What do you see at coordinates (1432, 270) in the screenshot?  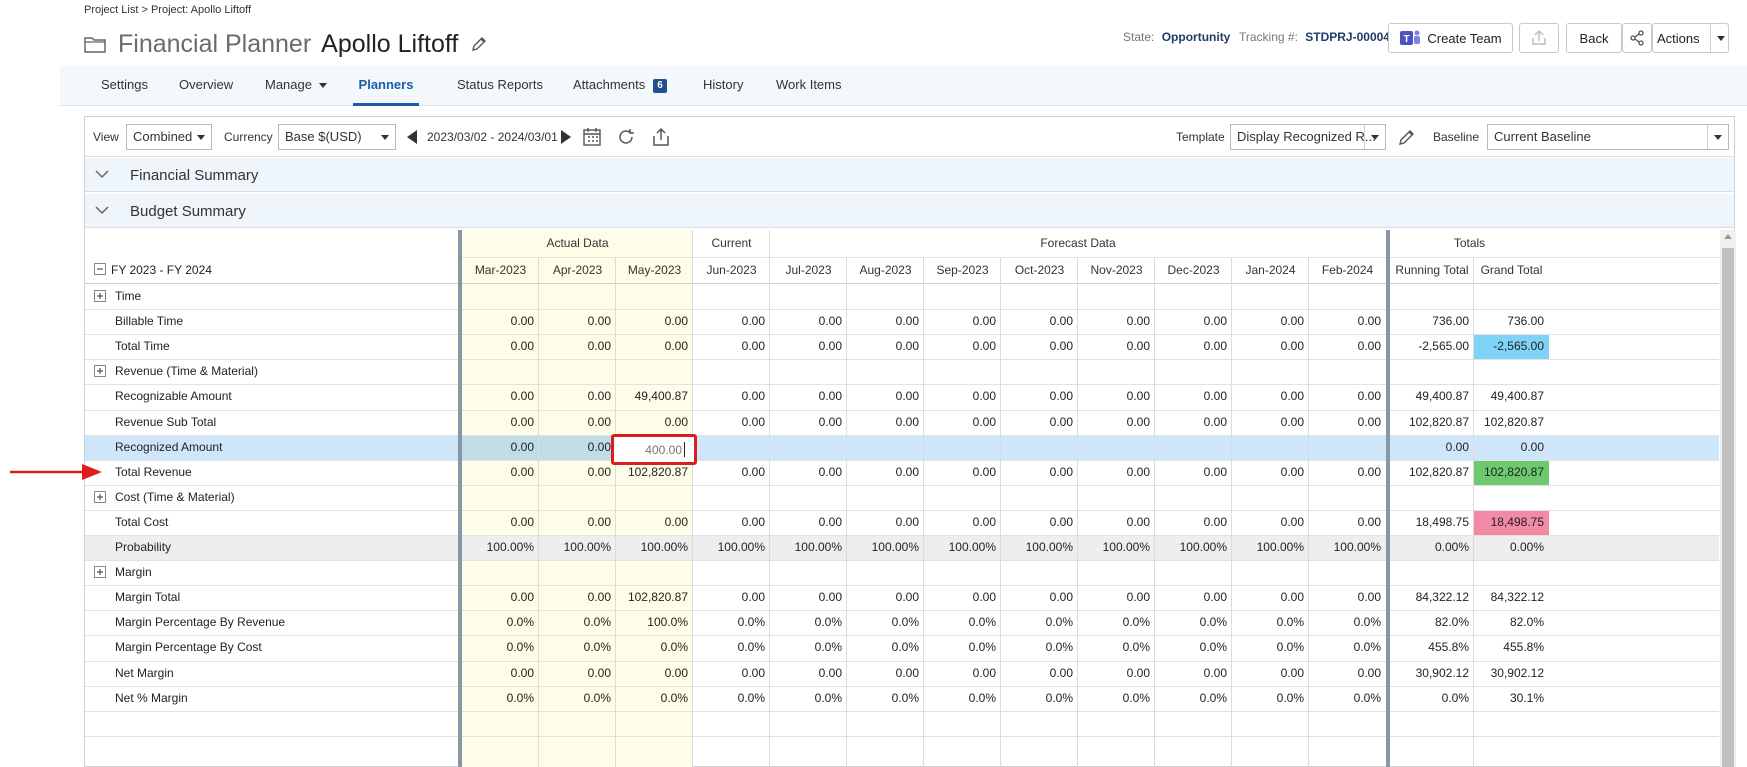 I see `running-total-header: Running Total` at bounding box center [1432, 270].